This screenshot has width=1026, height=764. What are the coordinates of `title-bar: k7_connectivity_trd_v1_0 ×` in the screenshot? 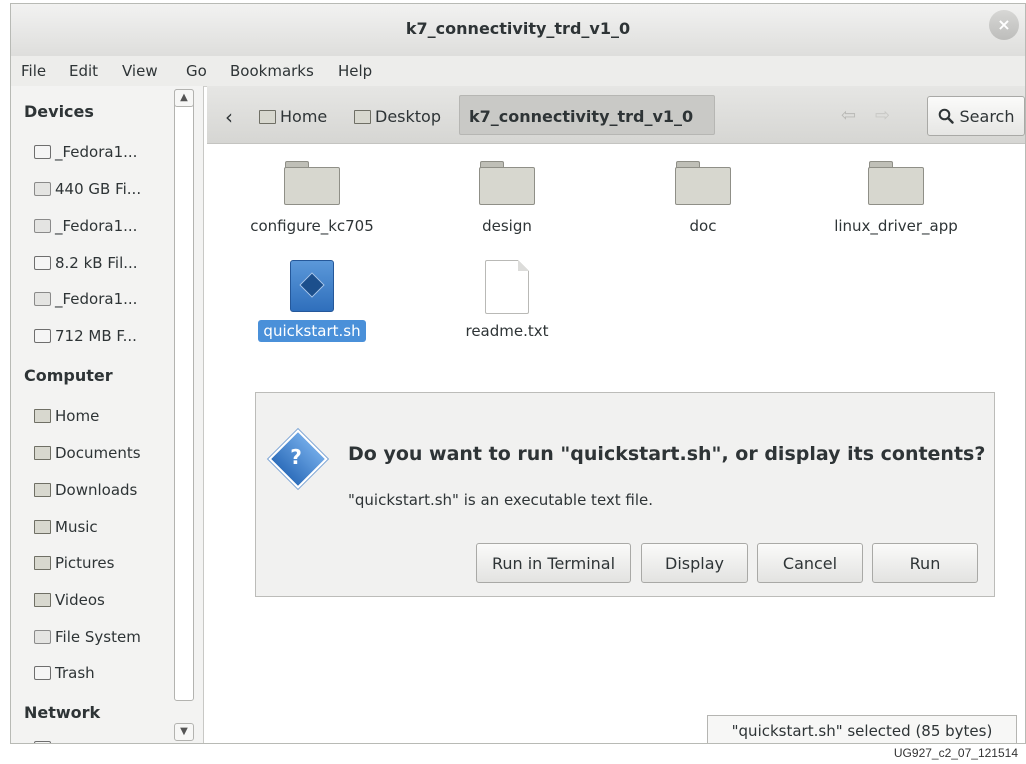 It's located at (518, 30).